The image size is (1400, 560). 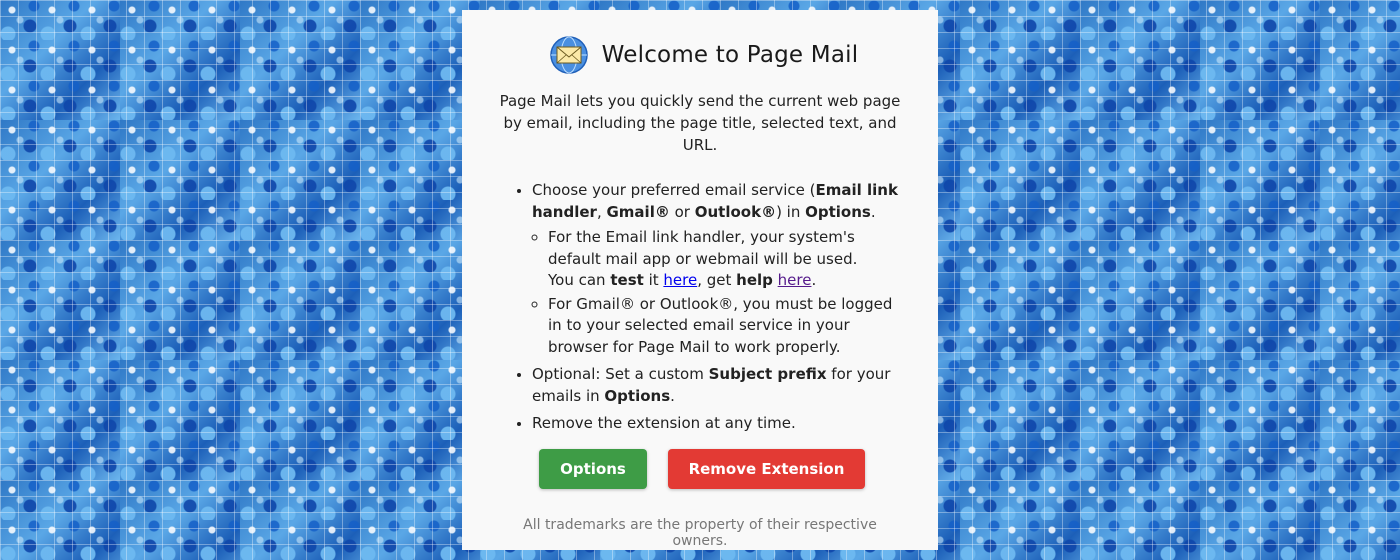 What do you see at coordinates (638, 211) in the screenshot?
I see `bold-gmail: Gmail®` at bounding box center [638, 211].